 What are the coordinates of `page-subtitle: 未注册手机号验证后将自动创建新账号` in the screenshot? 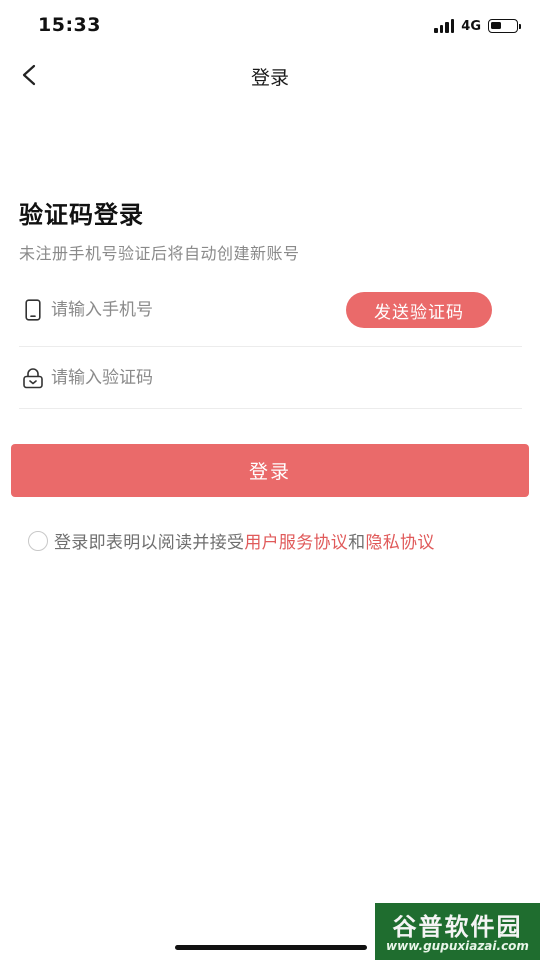 It's located at (159, 253).